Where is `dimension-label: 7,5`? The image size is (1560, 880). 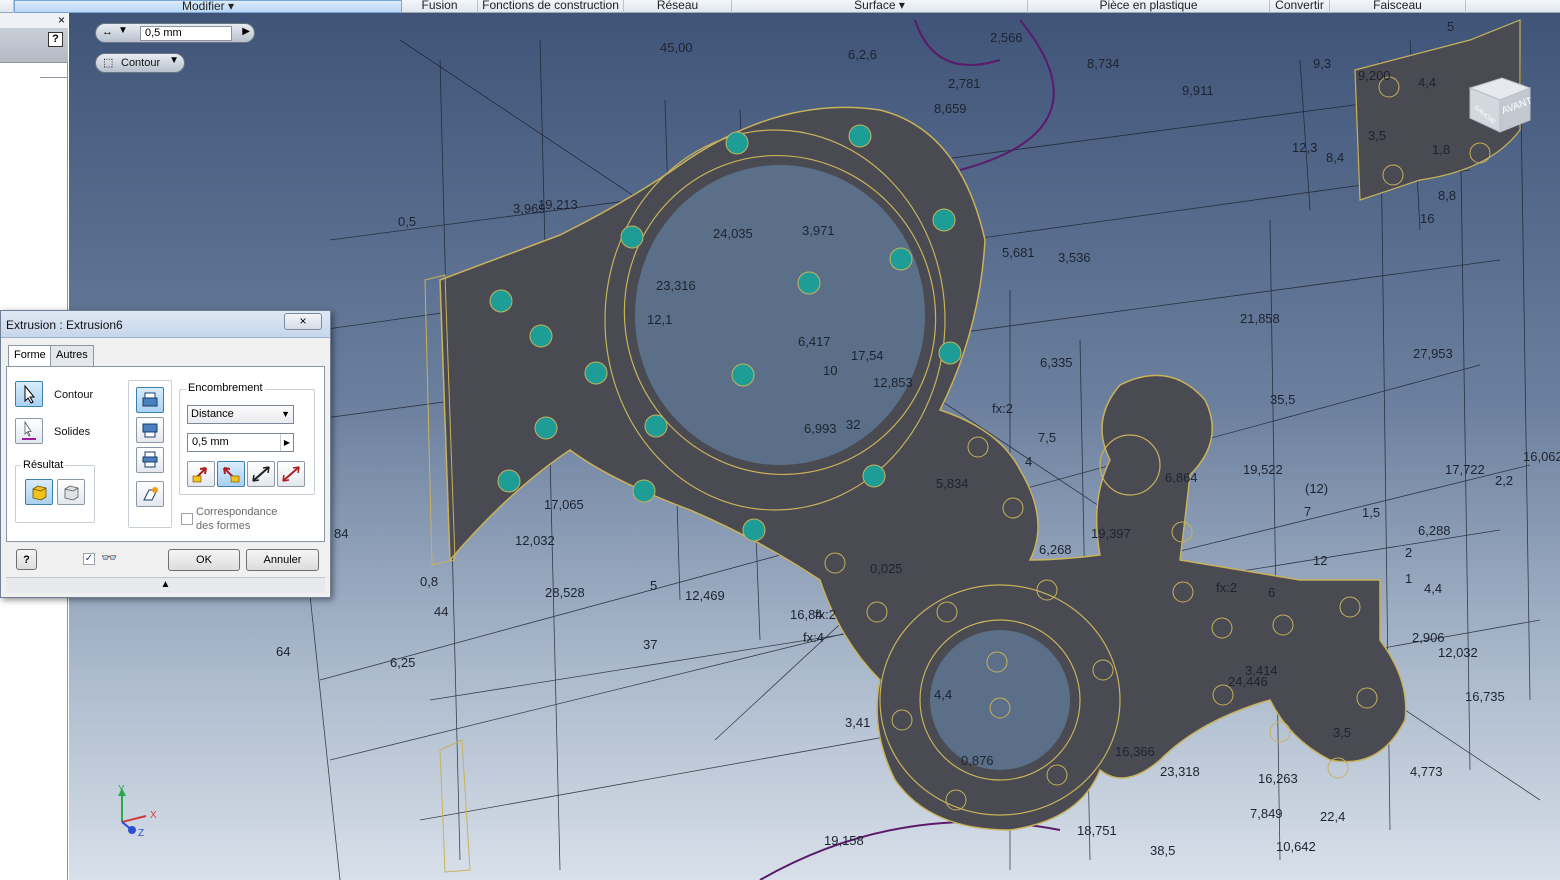
dimension-label: 7,5 is located at coordinates (1047, 437).